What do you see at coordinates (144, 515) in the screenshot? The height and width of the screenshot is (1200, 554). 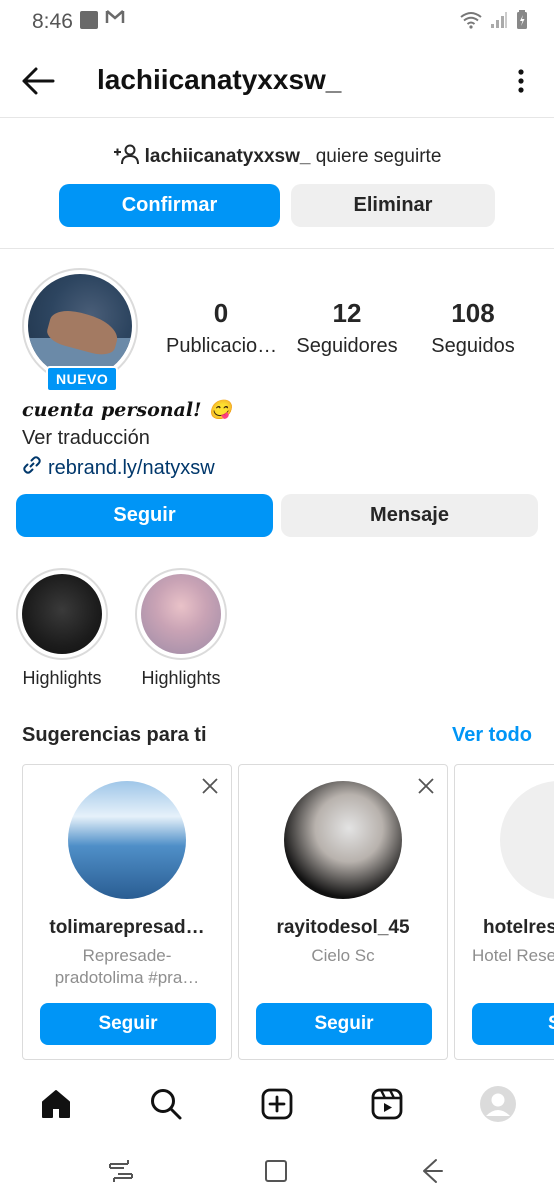 I see `follow-button: Seguir` at bounding box center [144, 515].